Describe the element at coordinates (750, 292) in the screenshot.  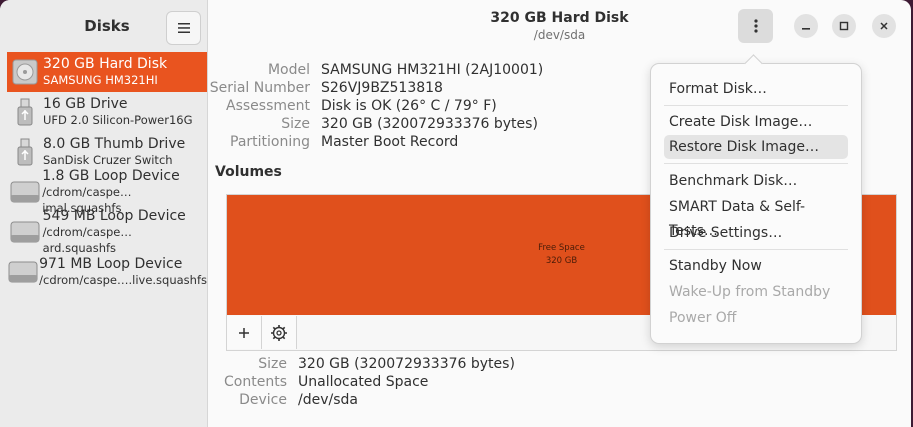
I see `menu-wake-up: Wake-Up from Standby` at that location.